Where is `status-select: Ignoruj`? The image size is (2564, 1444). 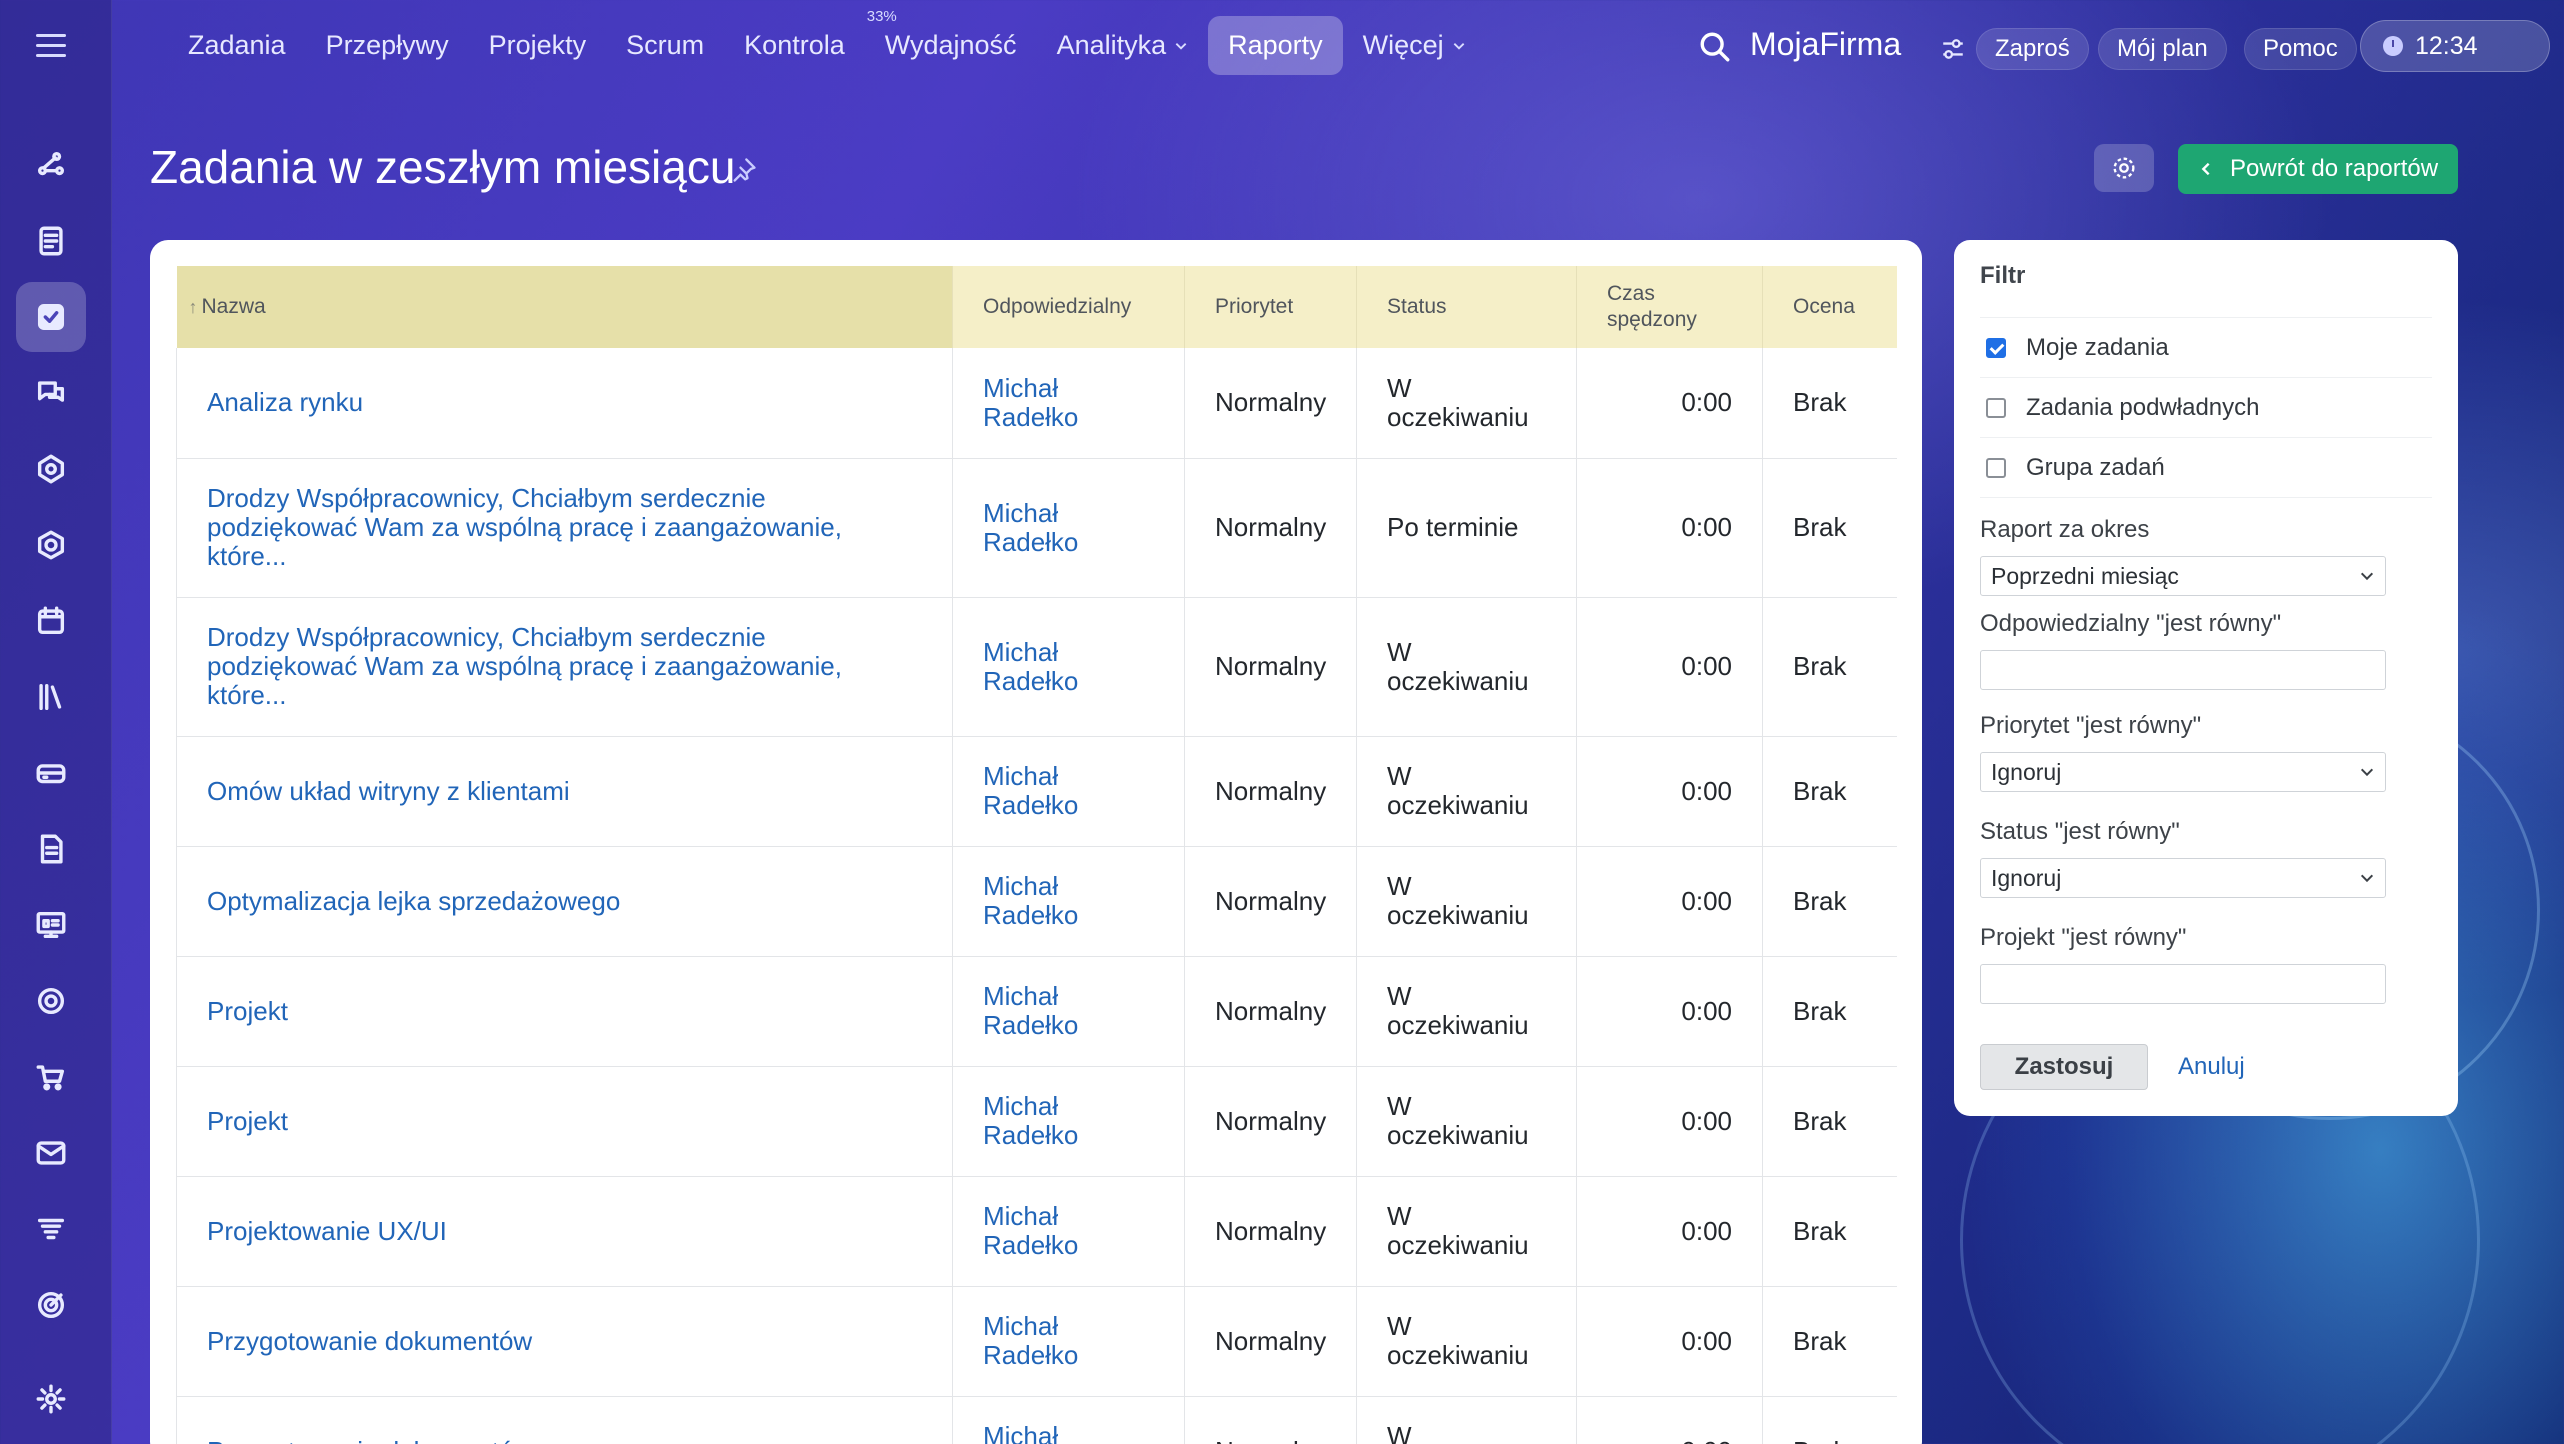
status-select: Ignoruj is located at coordinates (2183, 878).